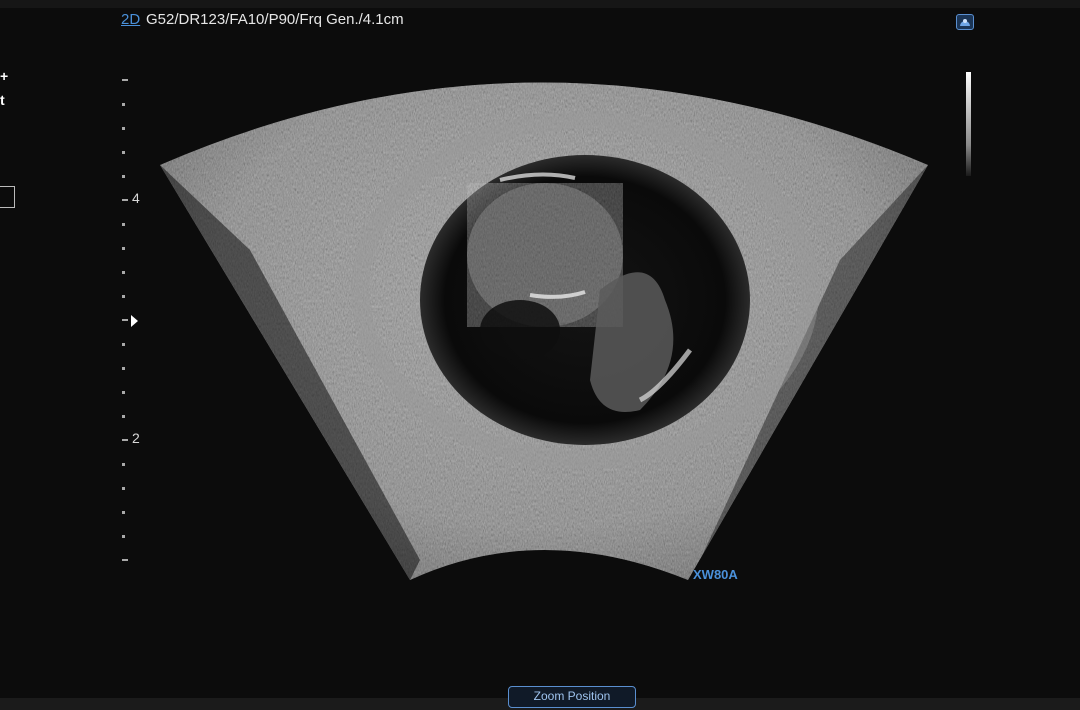  Describe the element at coordinates (572, 697) in the screenshot. I see `zoom-position-button: Zoom Position` at that location.